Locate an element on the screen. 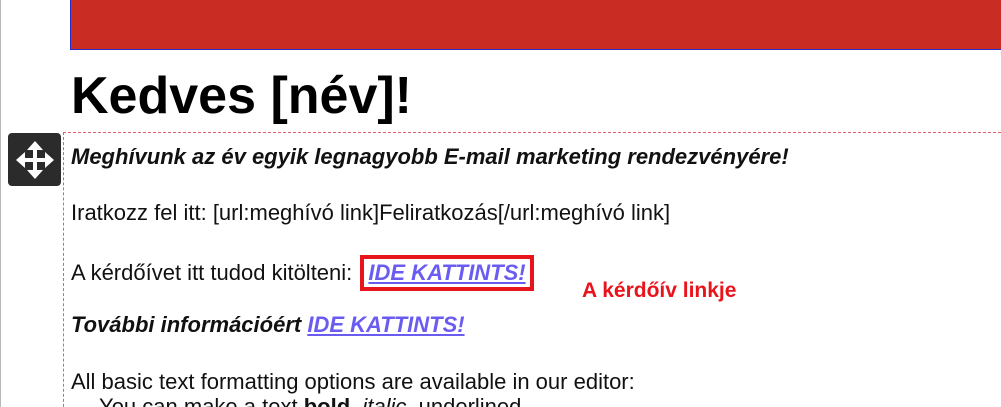 The image size is (1001, 407). italic-example: italic is located at coordinates (384, 400).